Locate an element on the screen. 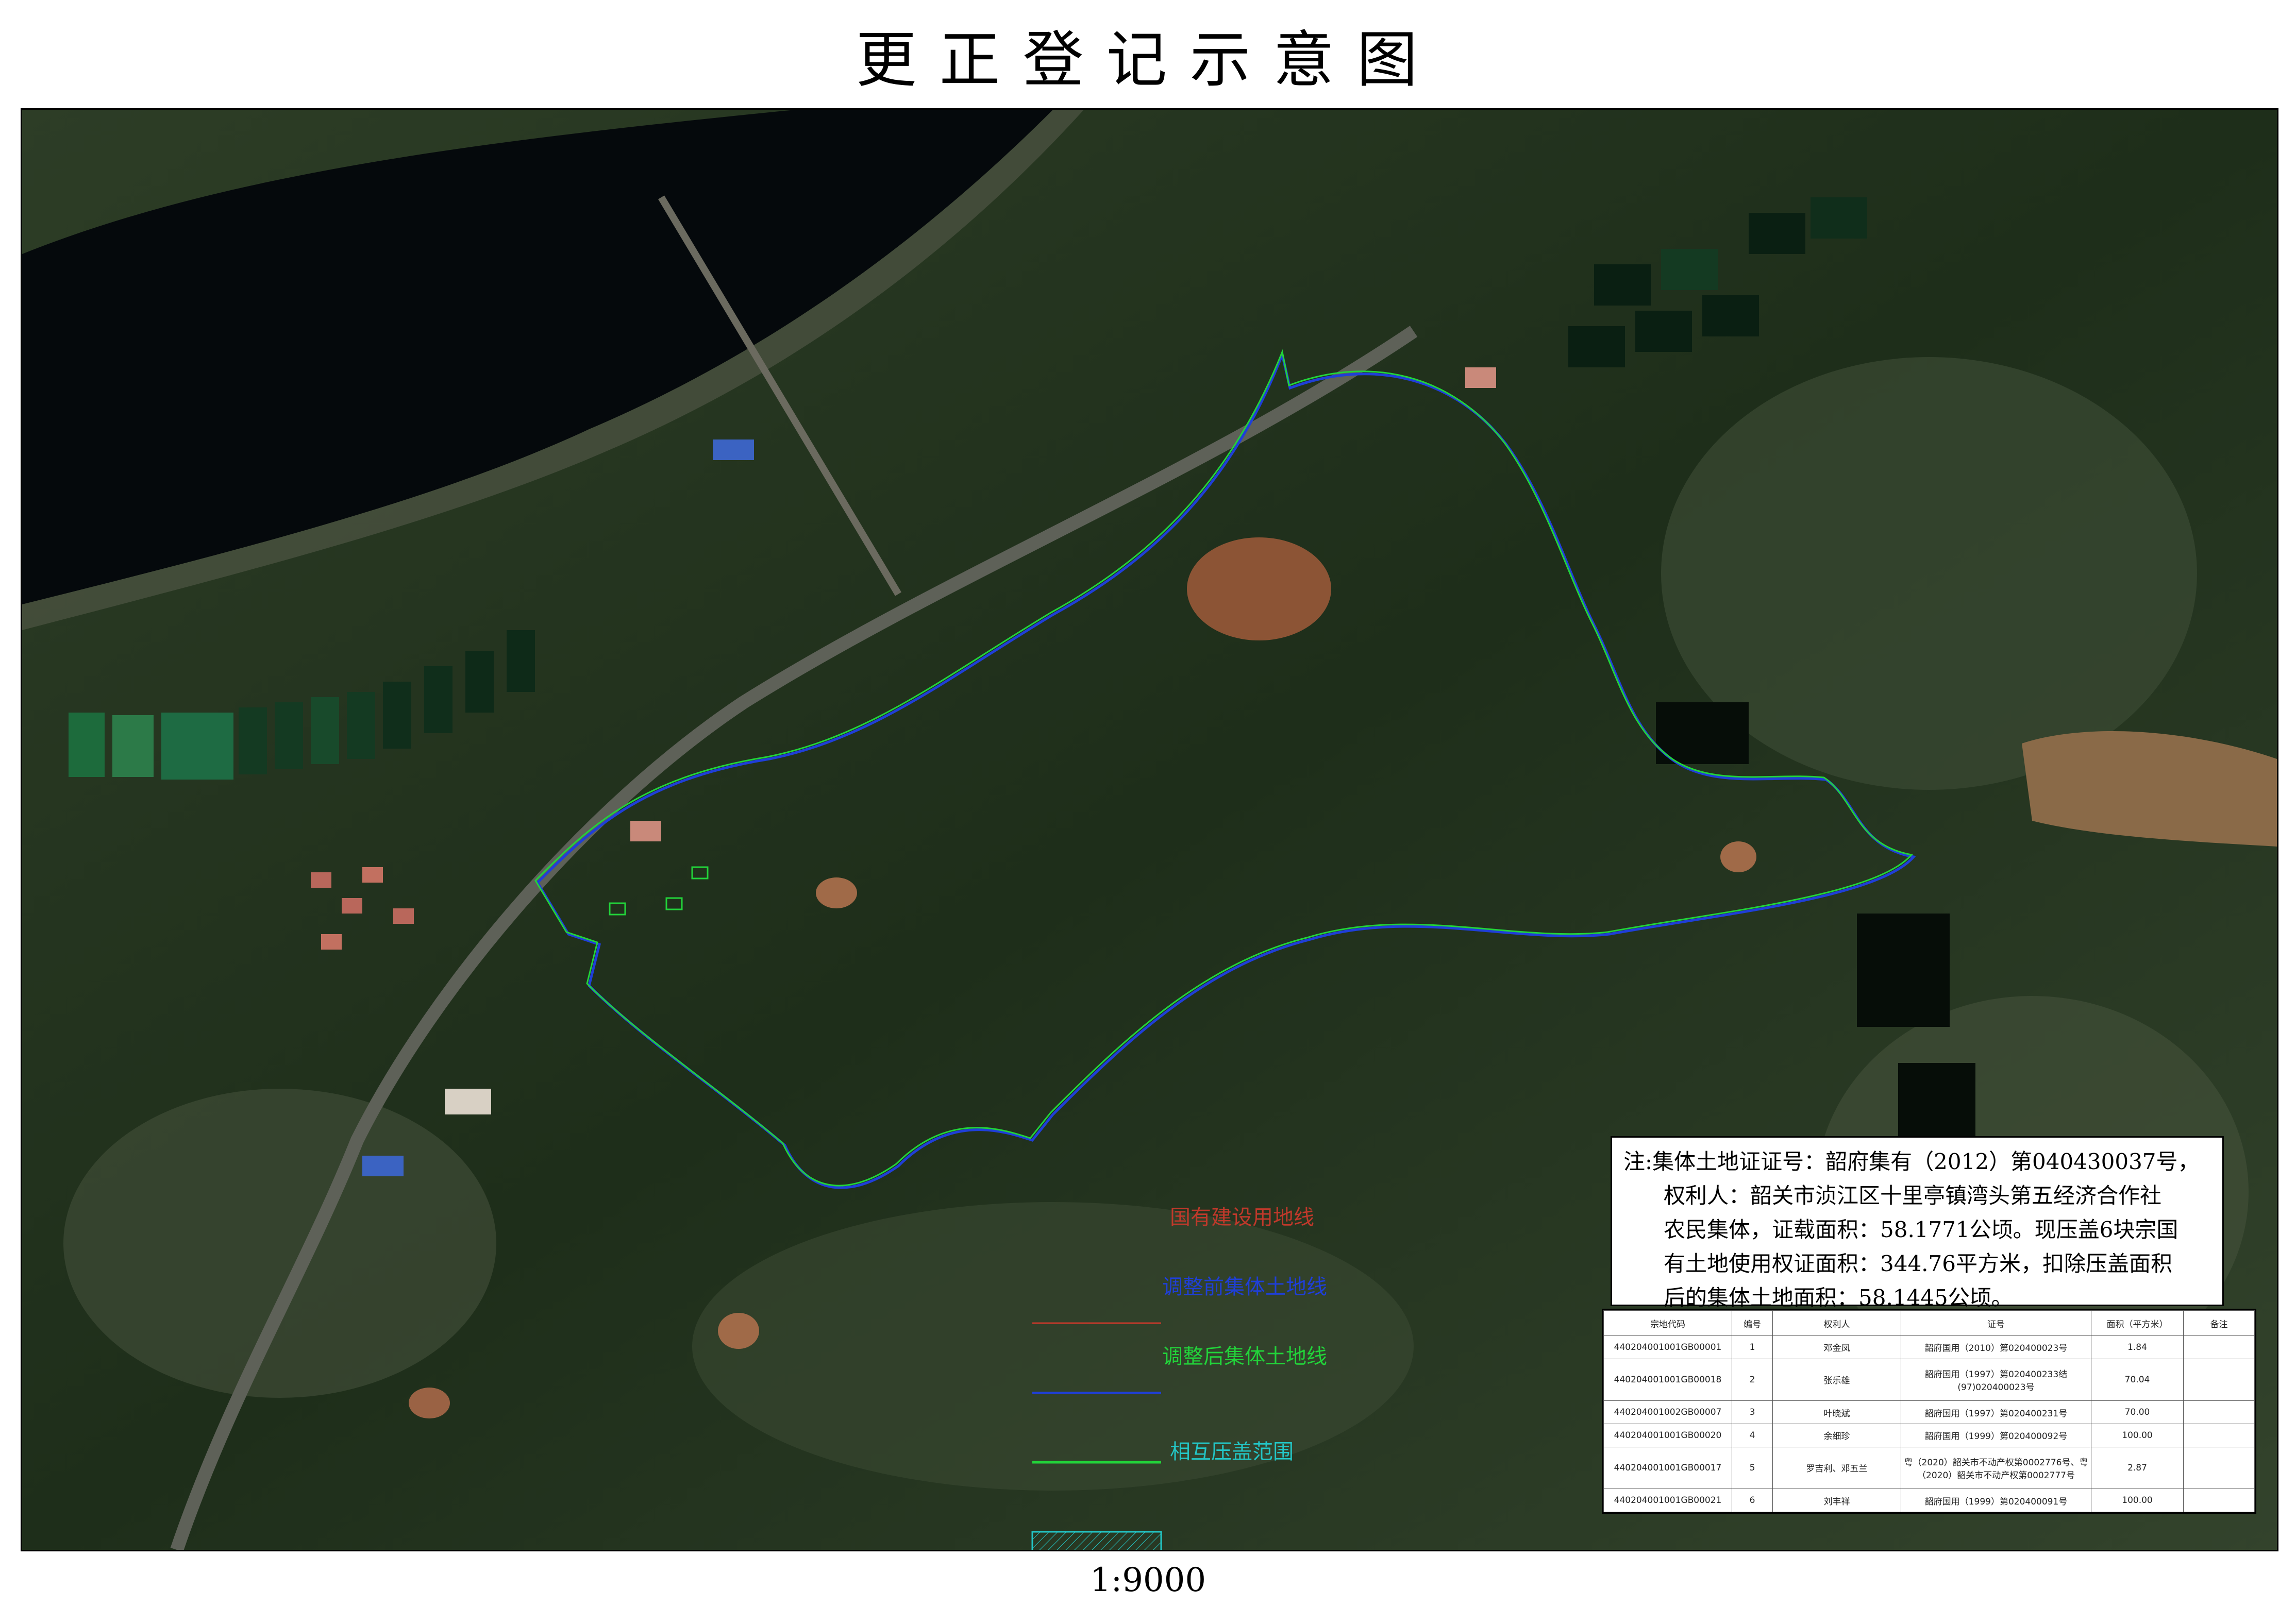 The height and width of the screenshot is (1623, 2296). legend-label-state-land: 国有建设用地线 is located at coordinates (1242, 1217).